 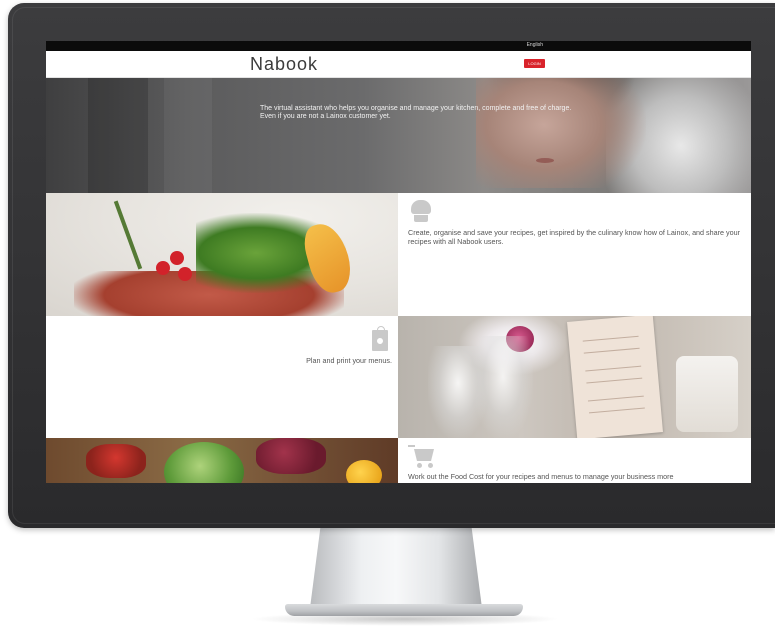 What do you see at coordinates (116, 461) in the screenshot?
I see `berries` at bounding box center [116, 461].